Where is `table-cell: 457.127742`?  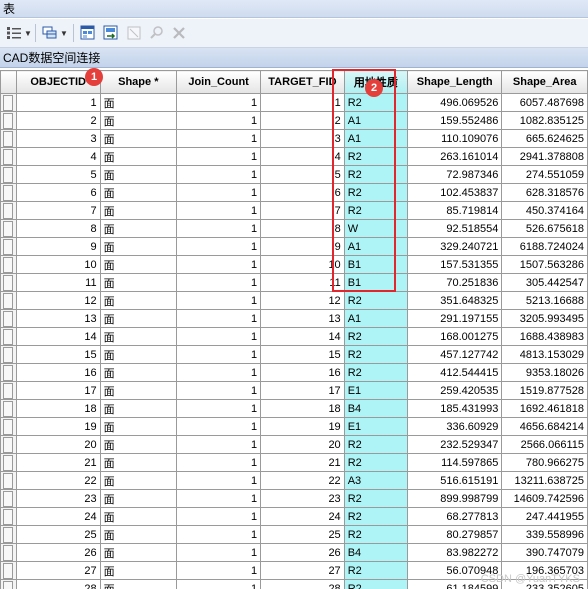 table-cell: 457.127742 is located at coordinates (455, 354).